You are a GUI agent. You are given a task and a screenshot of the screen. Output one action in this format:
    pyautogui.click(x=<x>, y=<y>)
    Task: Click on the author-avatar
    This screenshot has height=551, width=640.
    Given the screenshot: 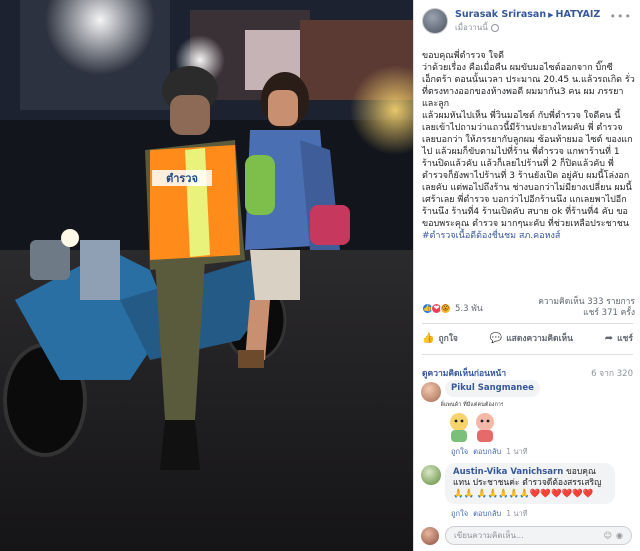 What is the action you would take?
    pyautogui.click(x=435, y=21)
    